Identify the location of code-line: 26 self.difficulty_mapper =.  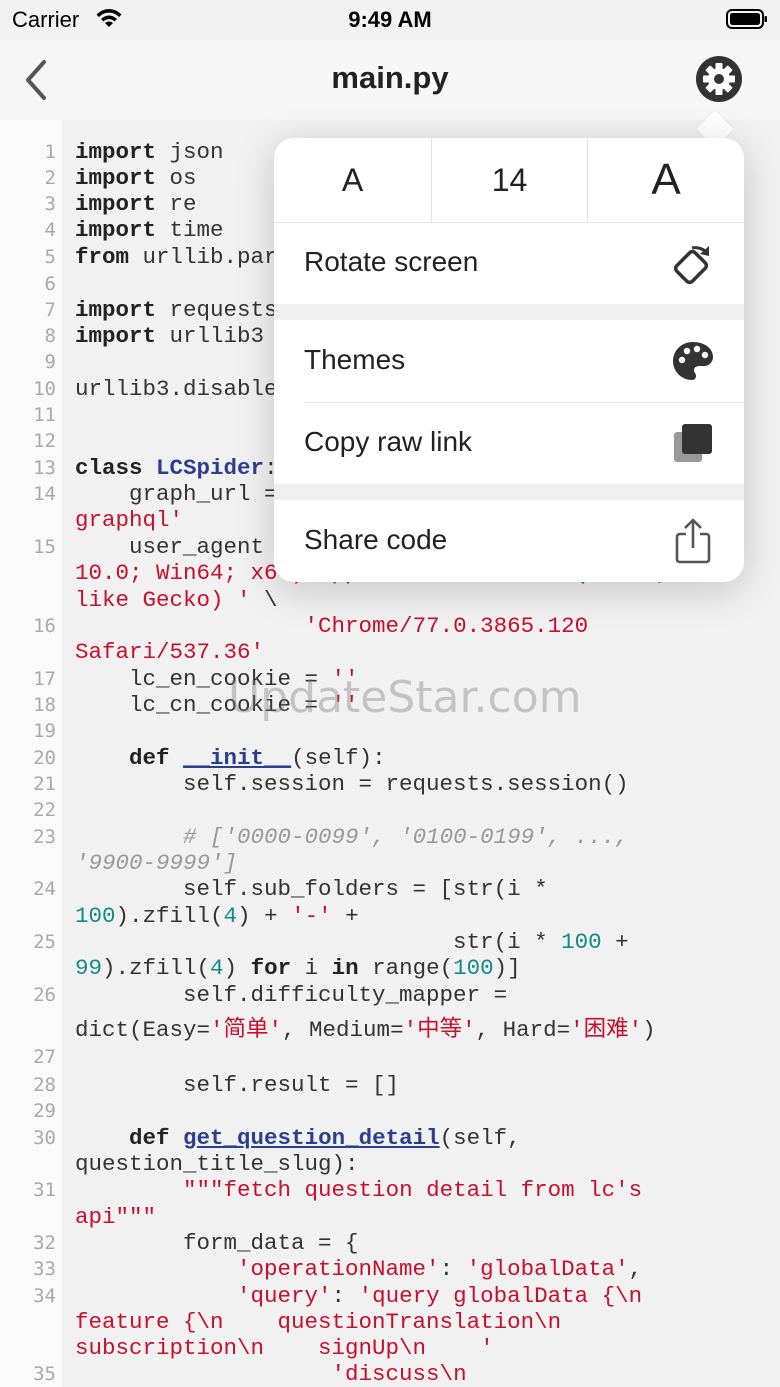
(390, 995).